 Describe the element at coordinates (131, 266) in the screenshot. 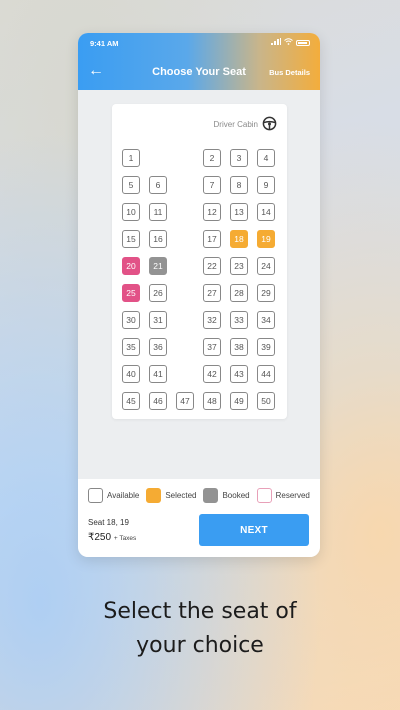

I see `seat-20: 20` at that location.